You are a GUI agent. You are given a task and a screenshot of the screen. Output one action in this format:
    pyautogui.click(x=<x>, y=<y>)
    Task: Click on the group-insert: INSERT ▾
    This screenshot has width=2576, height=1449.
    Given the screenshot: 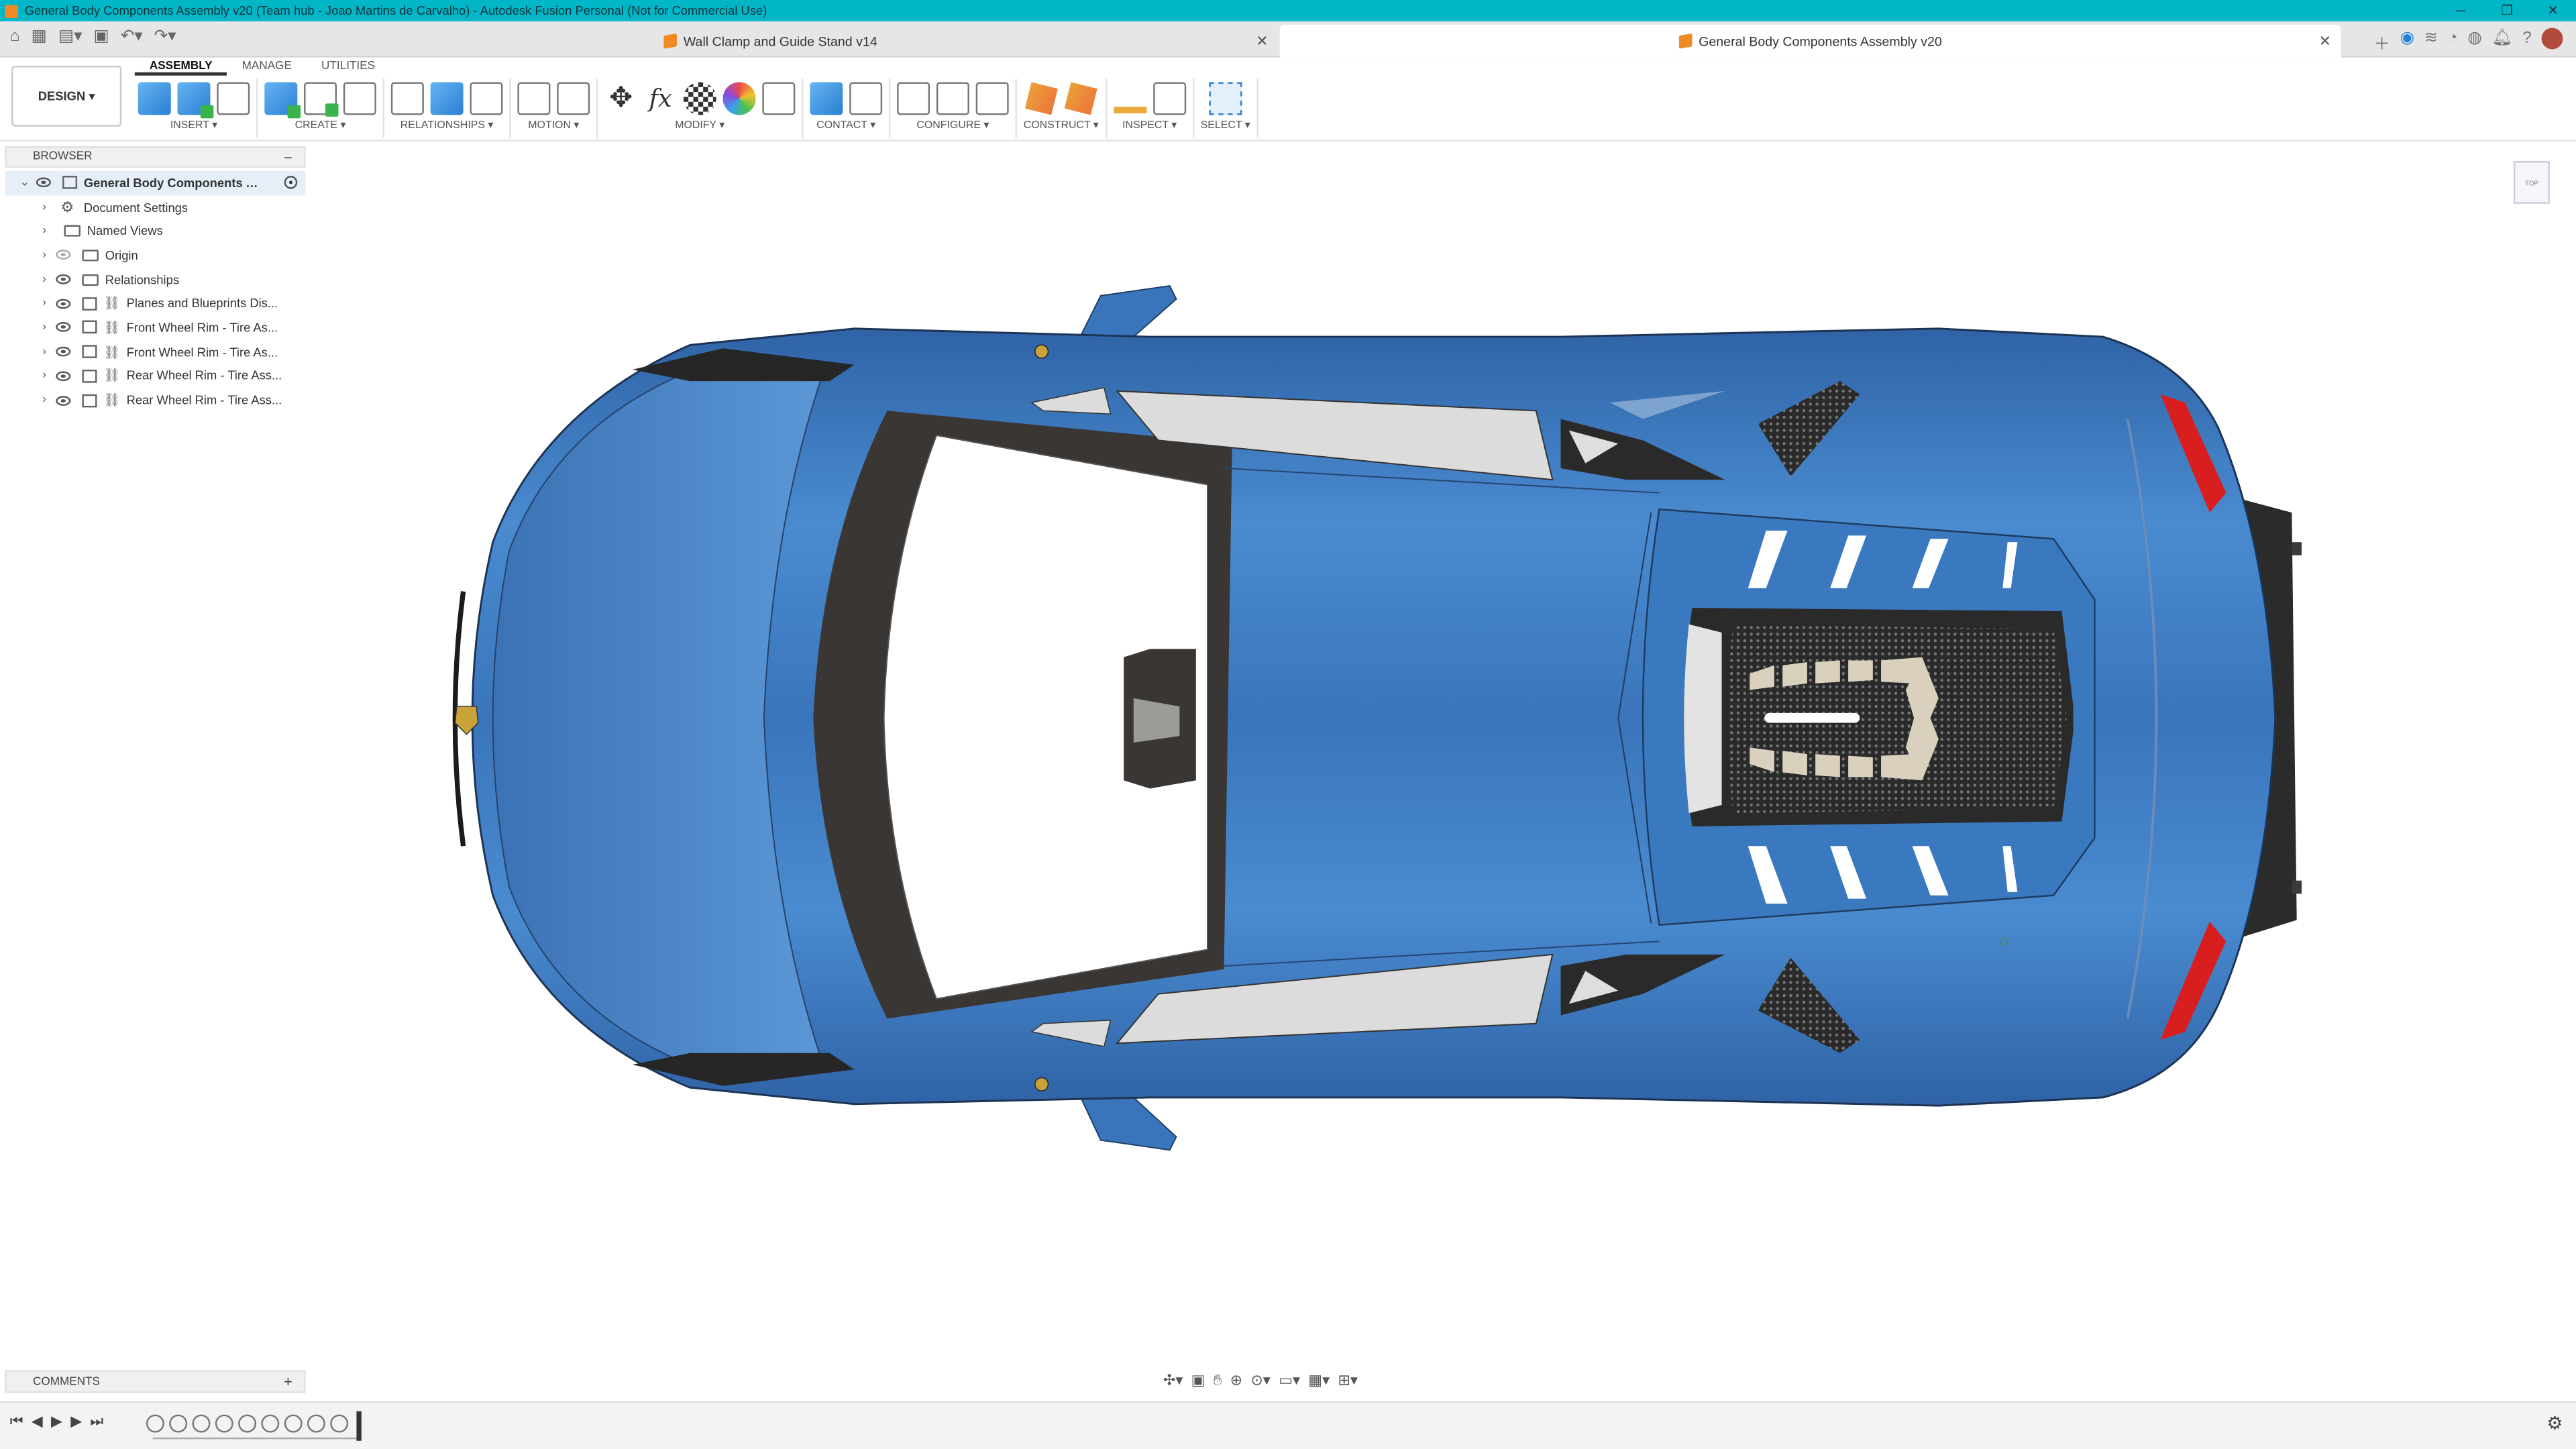 What is the action you would take?
    pyautogui.click(x=194, y=108)
    